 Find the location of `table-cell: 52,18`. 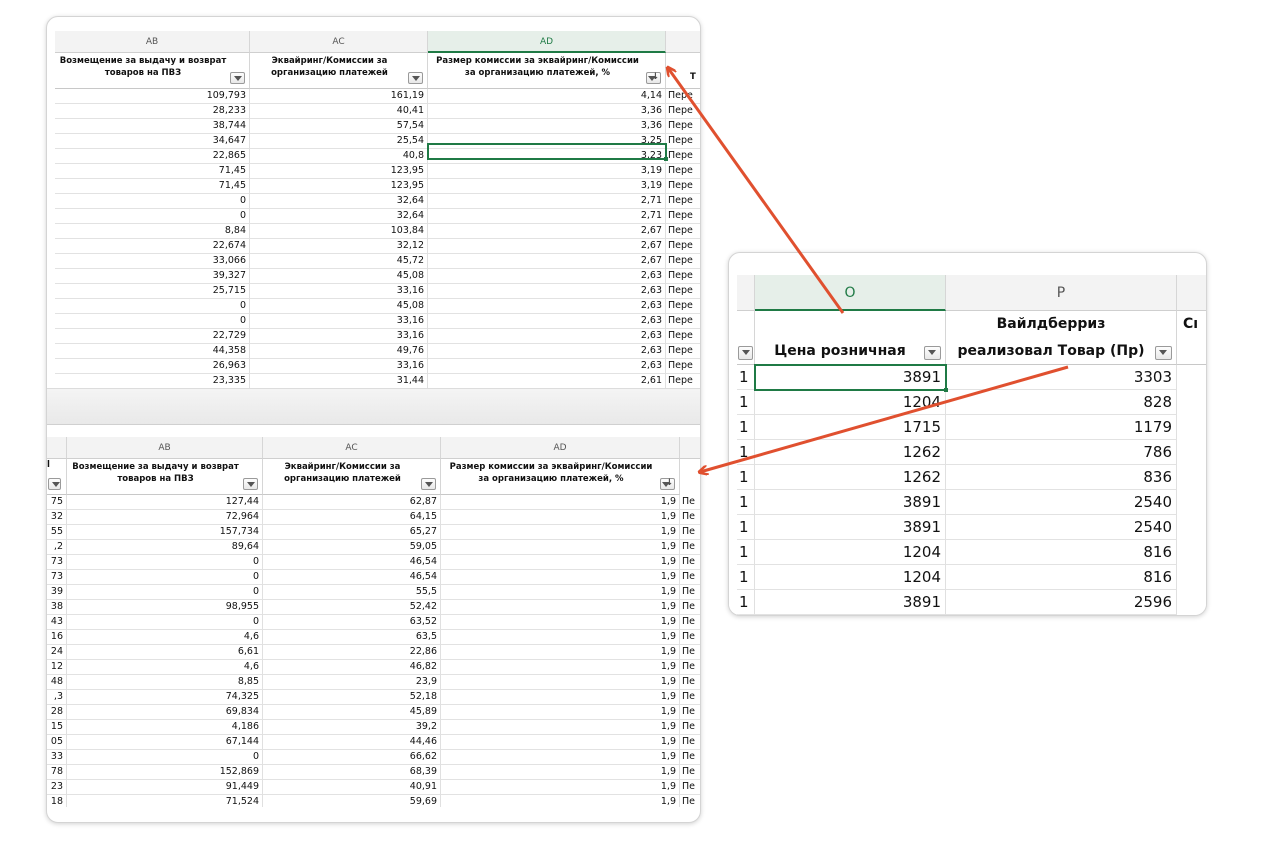

table-cell: 52,18 is located at coordinates (352, 697).